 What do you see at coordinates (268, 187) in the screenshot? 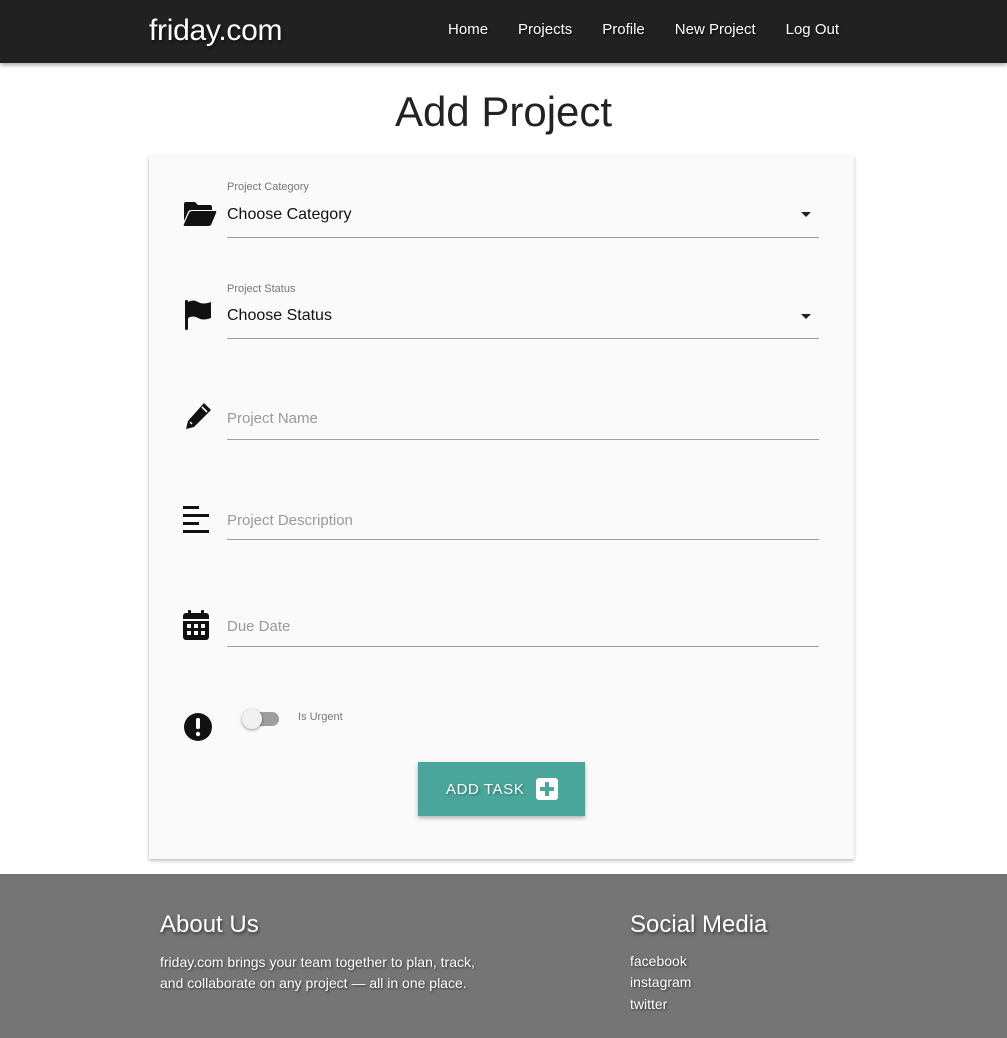
I see `project-category-label: Project Category` at bounding box center [268, 187].